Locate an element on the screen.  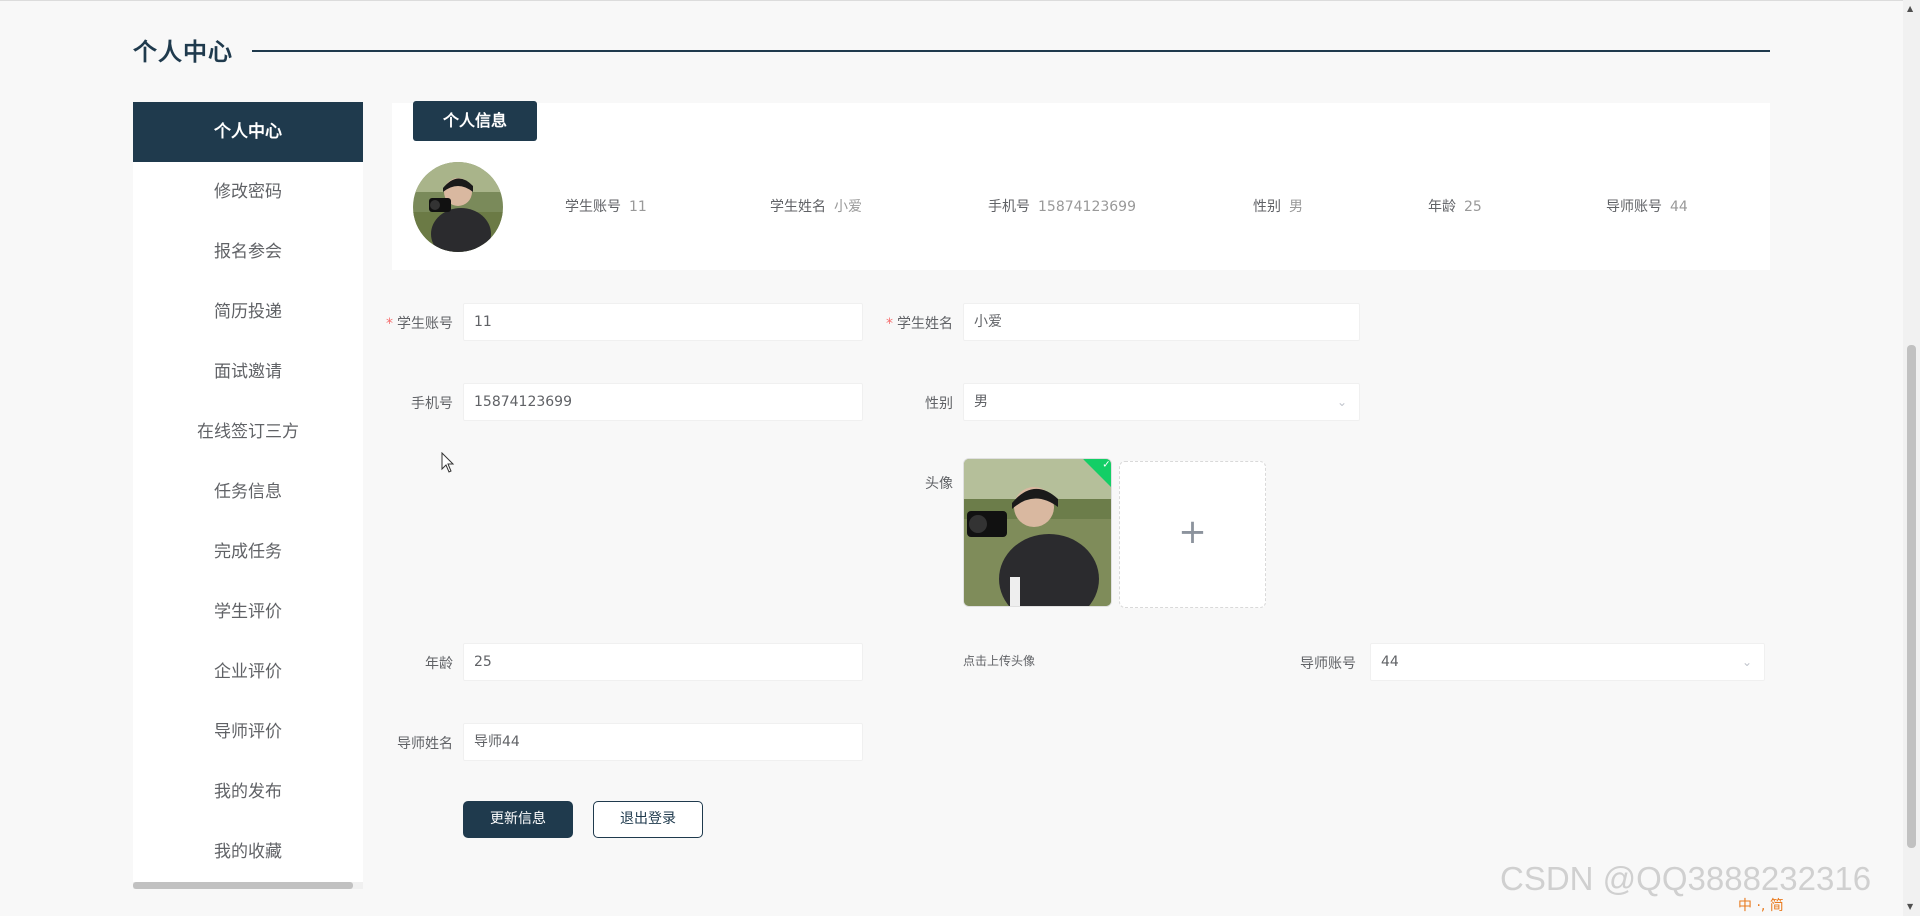
info-value: 44 is located at coordinates (1679, 207).